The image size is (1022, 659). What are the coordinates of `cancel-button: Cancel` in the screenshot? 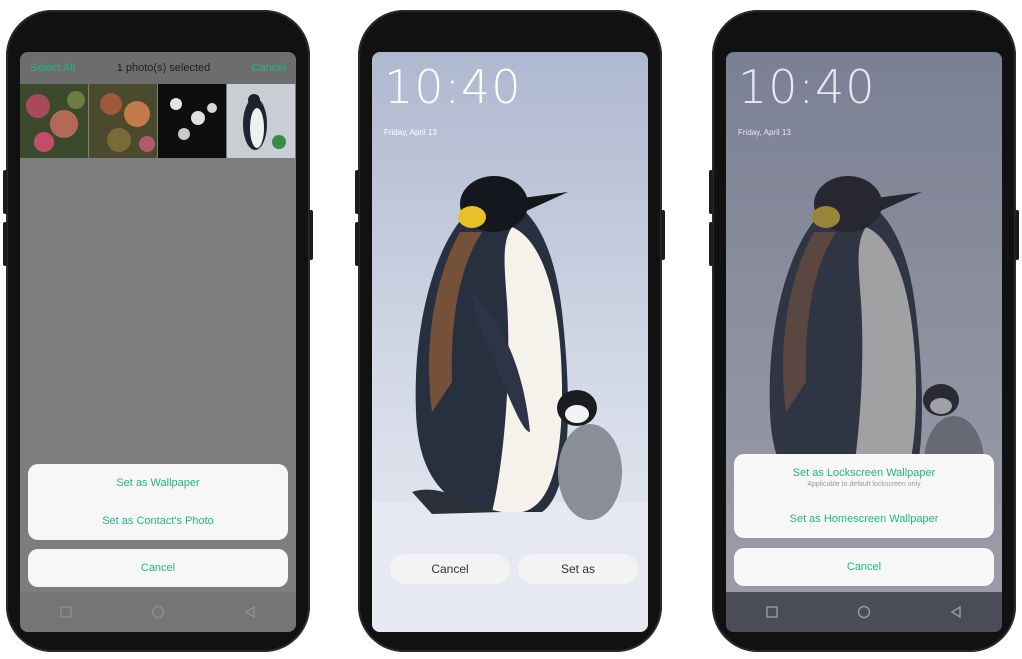 It's located at (450, 569).